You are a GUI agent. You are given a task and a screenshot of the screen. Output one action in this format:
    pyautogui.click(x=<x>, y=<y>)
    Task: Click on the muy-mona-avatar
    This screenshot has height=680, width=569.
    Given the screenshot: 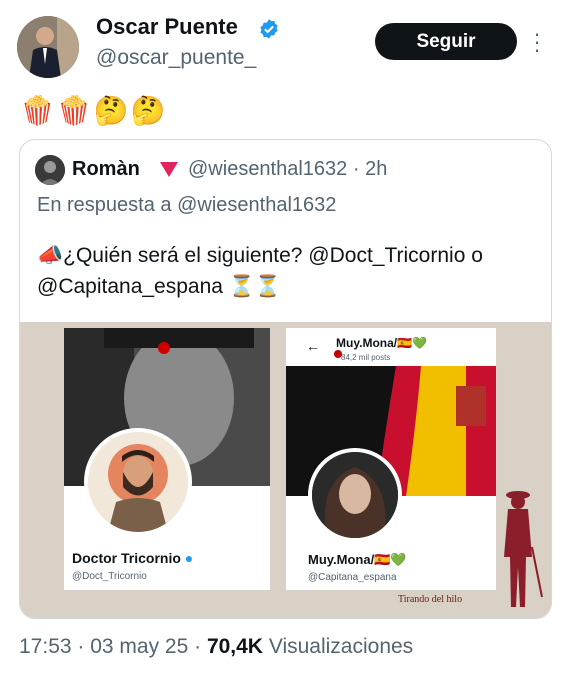 What is the action you would take?
    pyautogui.click(x=355, y=495)
    